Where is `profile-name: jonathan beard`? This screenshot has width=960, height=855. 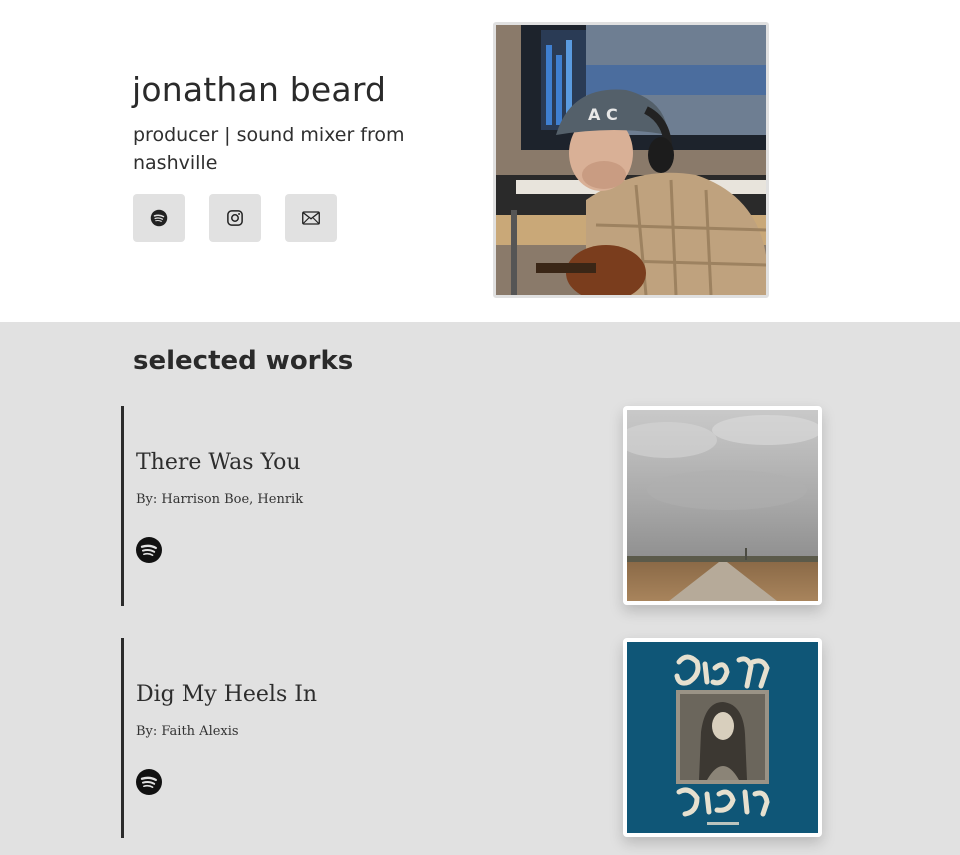 profile-name: jonathan beard is located at coordinates (259, 89).